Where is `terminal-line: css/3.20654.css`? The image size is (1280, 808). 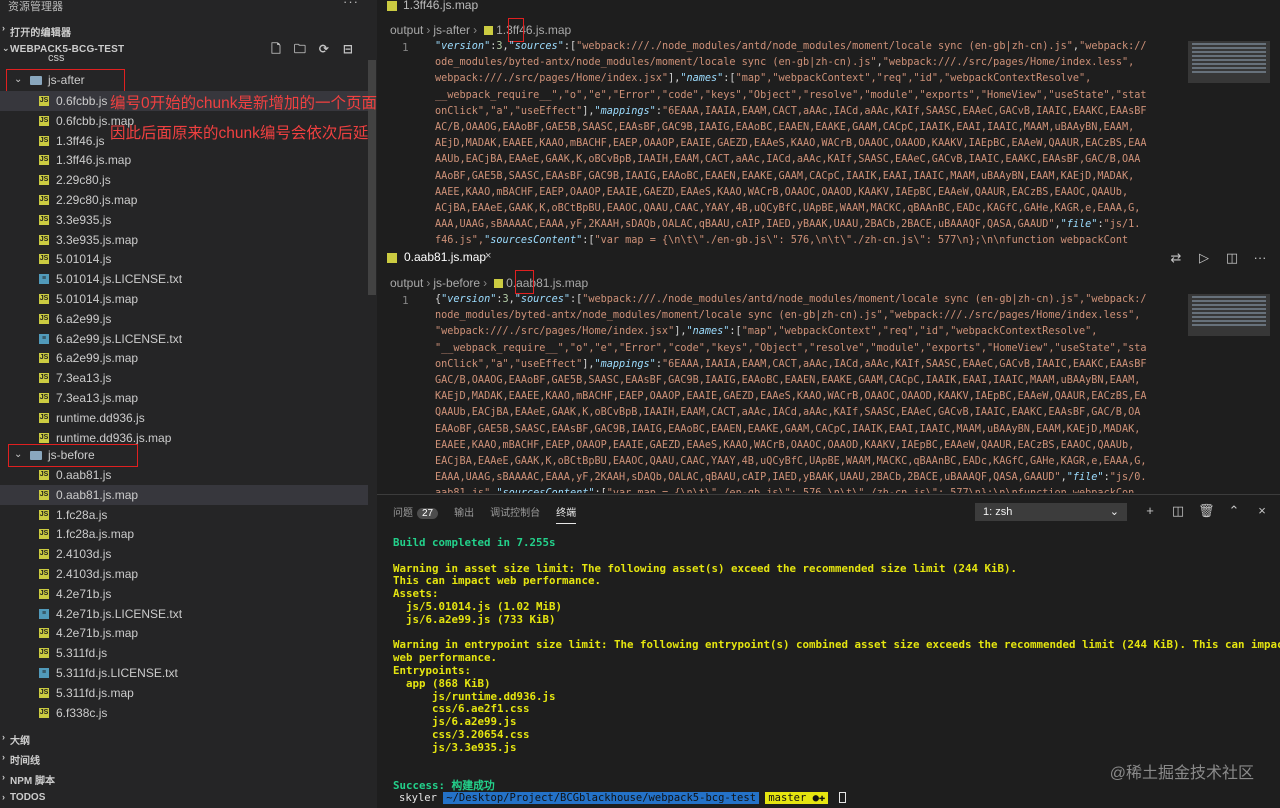 terminal-line: css/3.20654.css is located at coordinates (461, 734).